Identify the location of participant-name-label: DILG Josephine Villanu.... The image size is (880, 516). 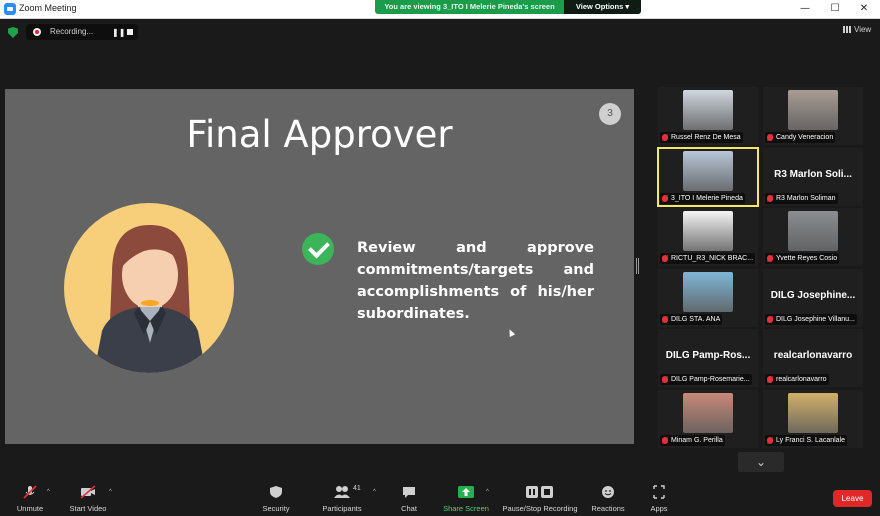
(811, 319).